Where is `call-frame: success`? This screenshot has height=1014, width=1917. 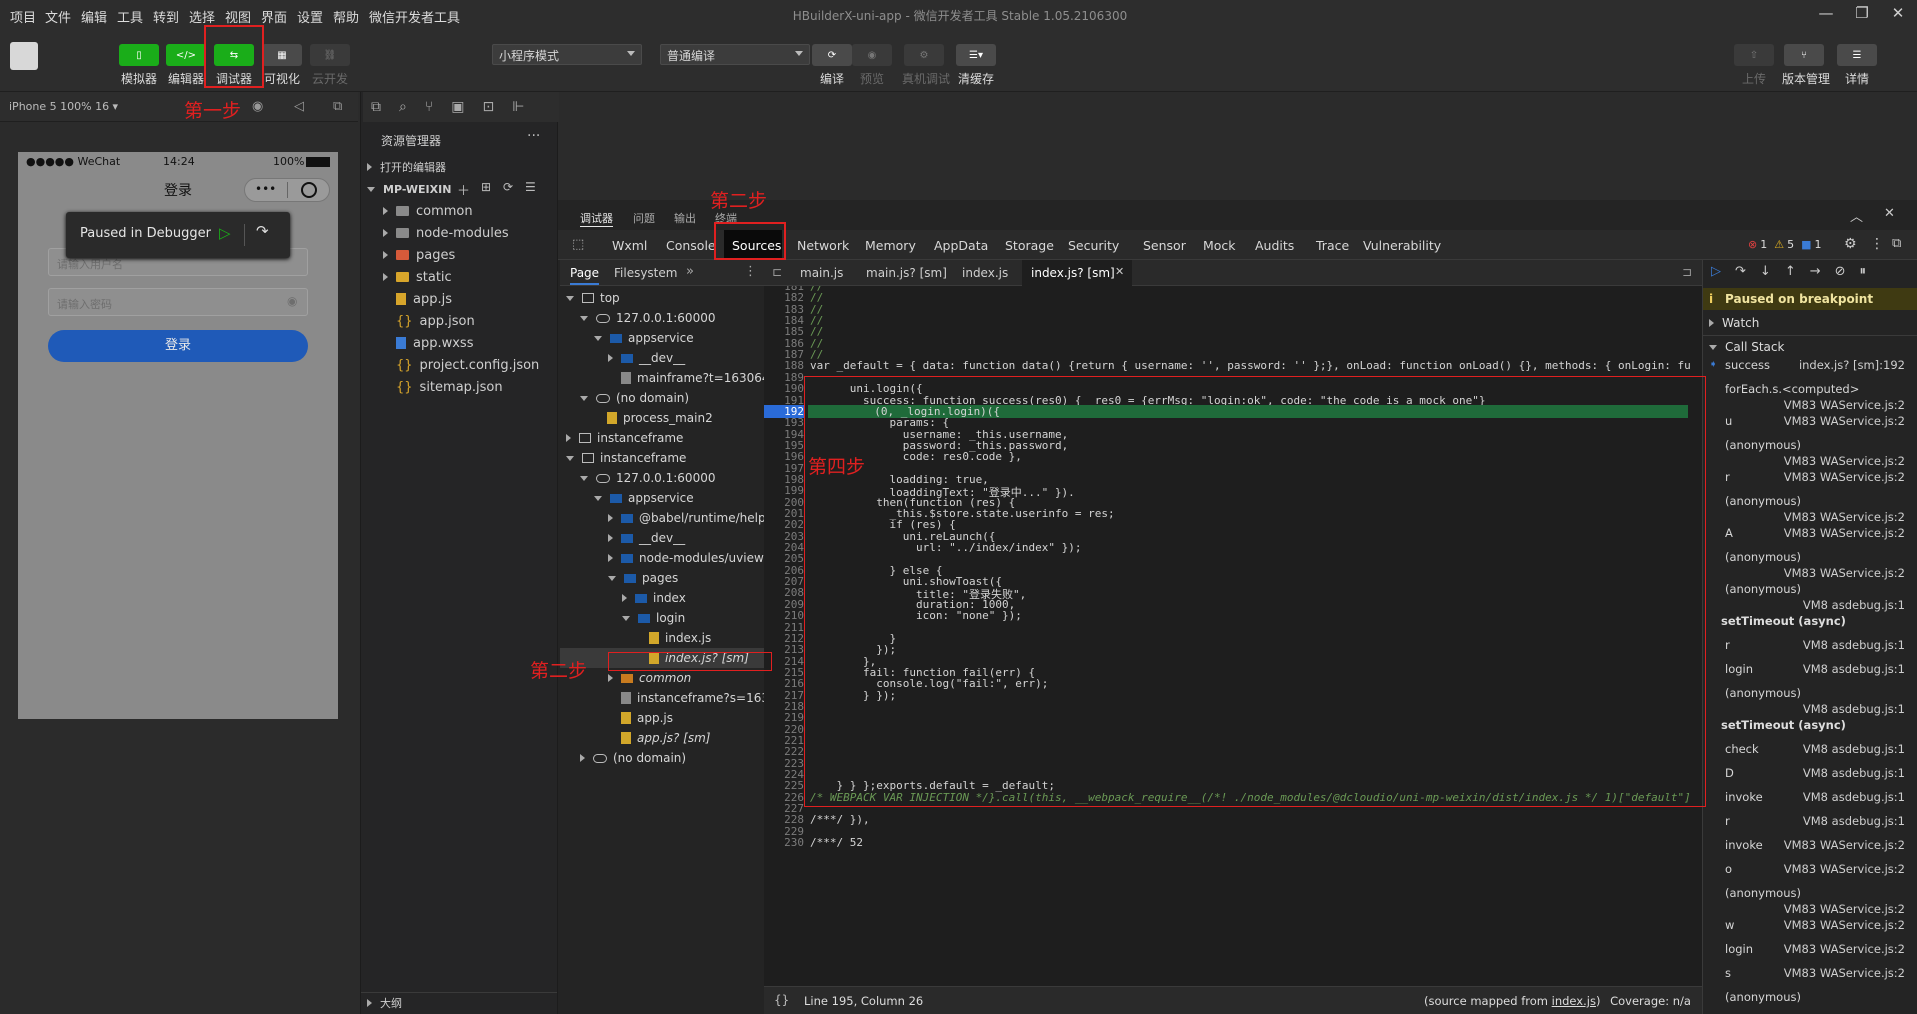 call-frame: success is located at coordinates (1747, 365).